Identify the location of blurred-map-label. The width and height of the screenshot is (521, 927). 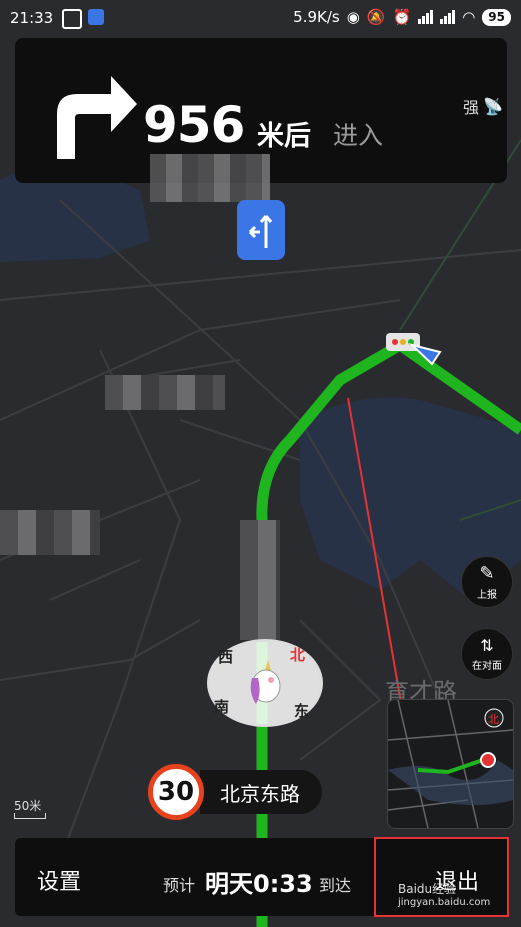
(165, 392).